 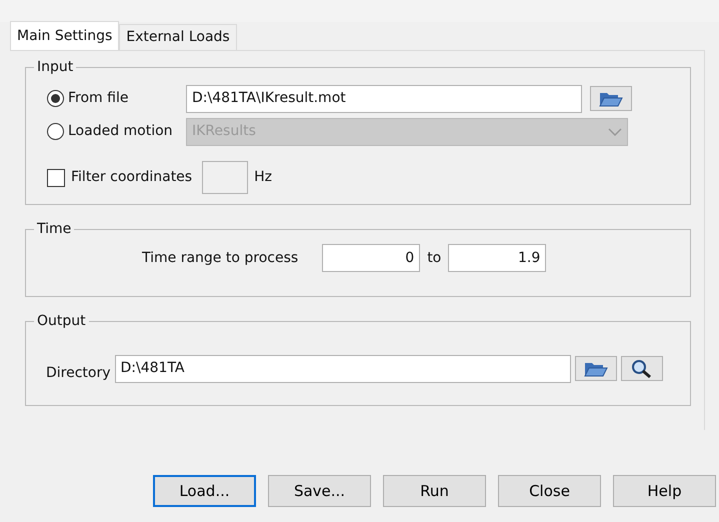 What do you see at coordinates (371, 258) in the screenshot?
I see `start-time-field: 0` at bounding box center [371, 258].